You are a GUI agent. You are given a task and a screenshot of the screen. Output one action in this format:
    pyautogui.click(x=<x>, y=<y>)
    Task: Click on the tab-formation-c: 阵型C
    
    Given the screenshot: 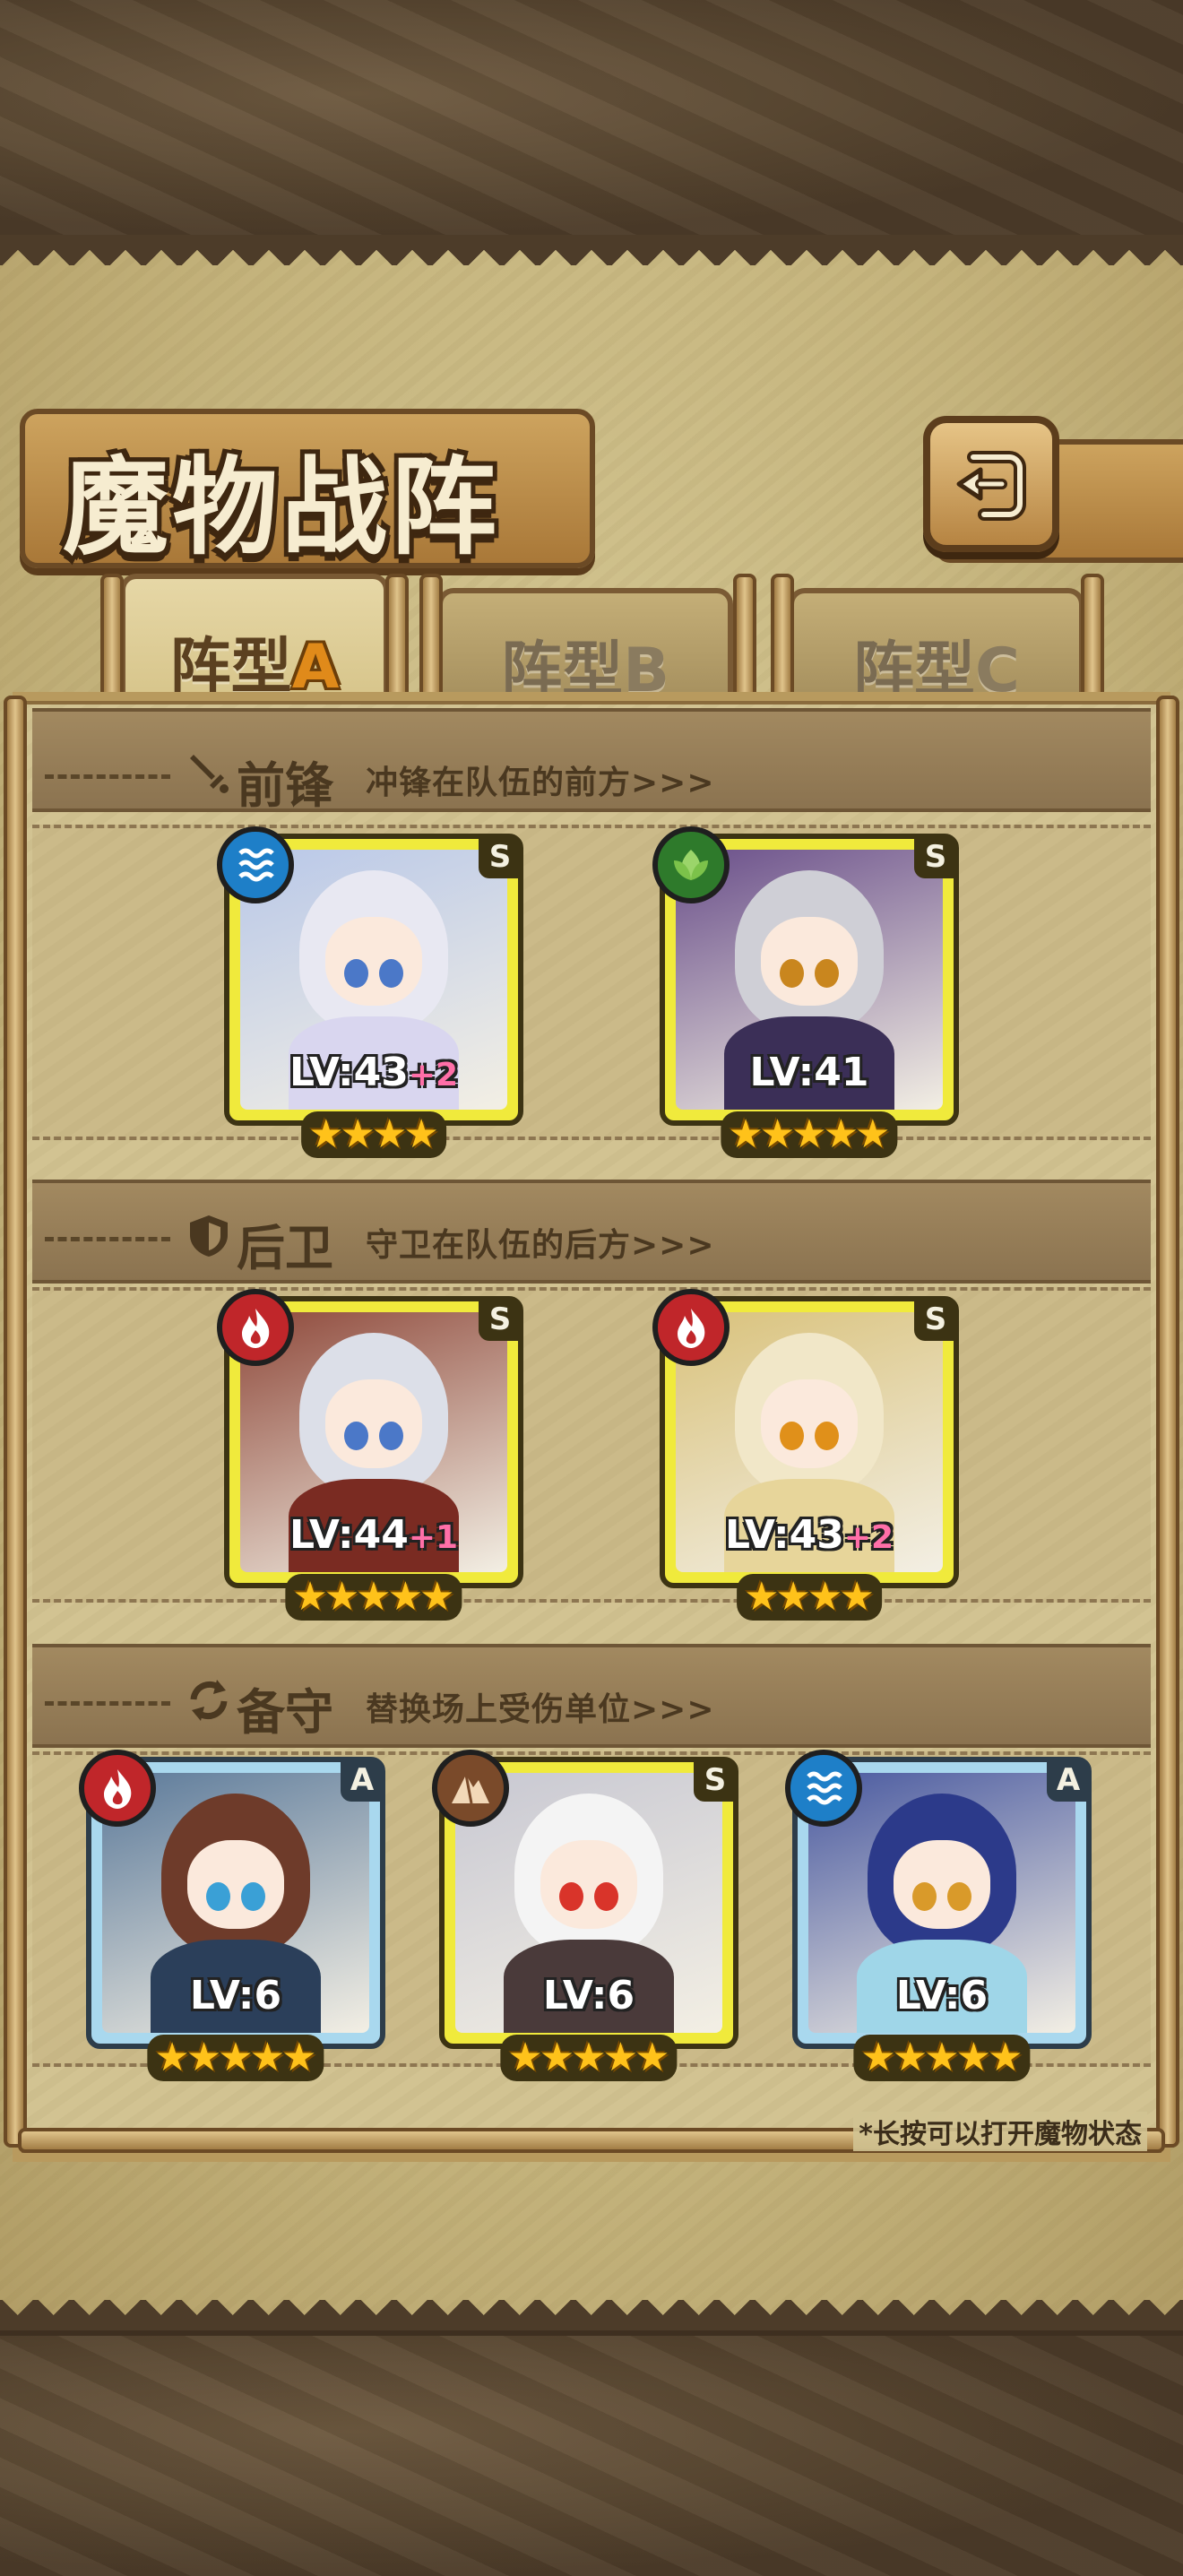 What is the action you would take?
    pyautogui.click(x=937, y=647)
    